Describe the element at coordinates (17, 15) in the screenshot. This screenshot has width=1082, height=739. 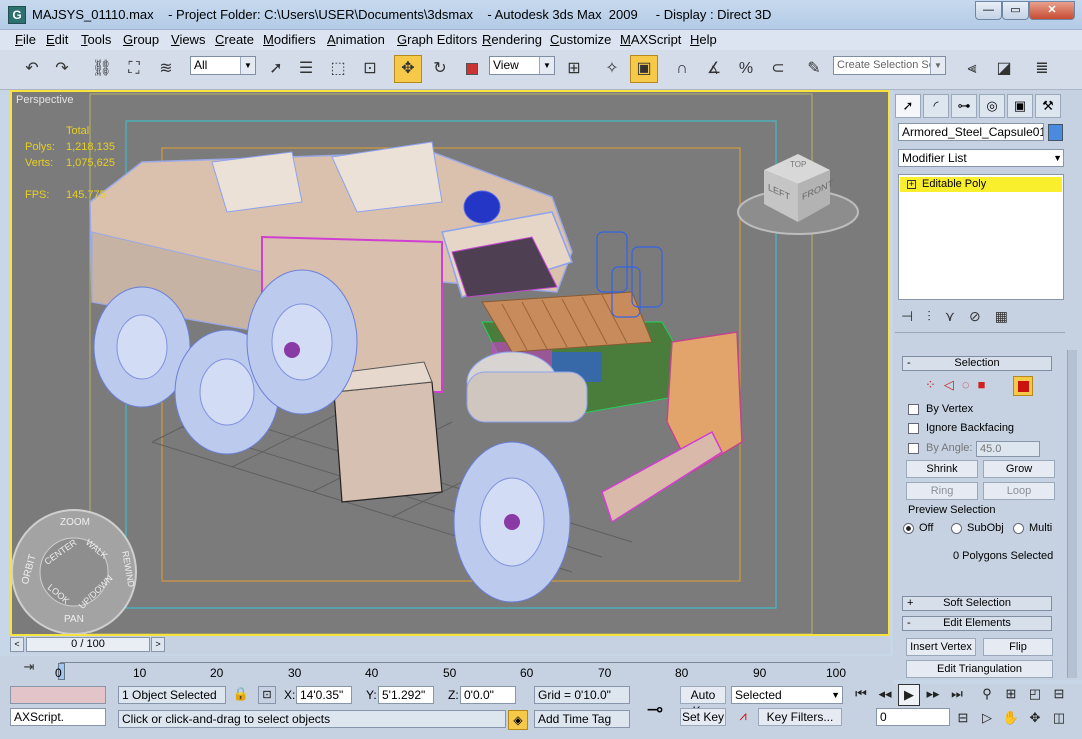
I see `app-icon: G` at that location.